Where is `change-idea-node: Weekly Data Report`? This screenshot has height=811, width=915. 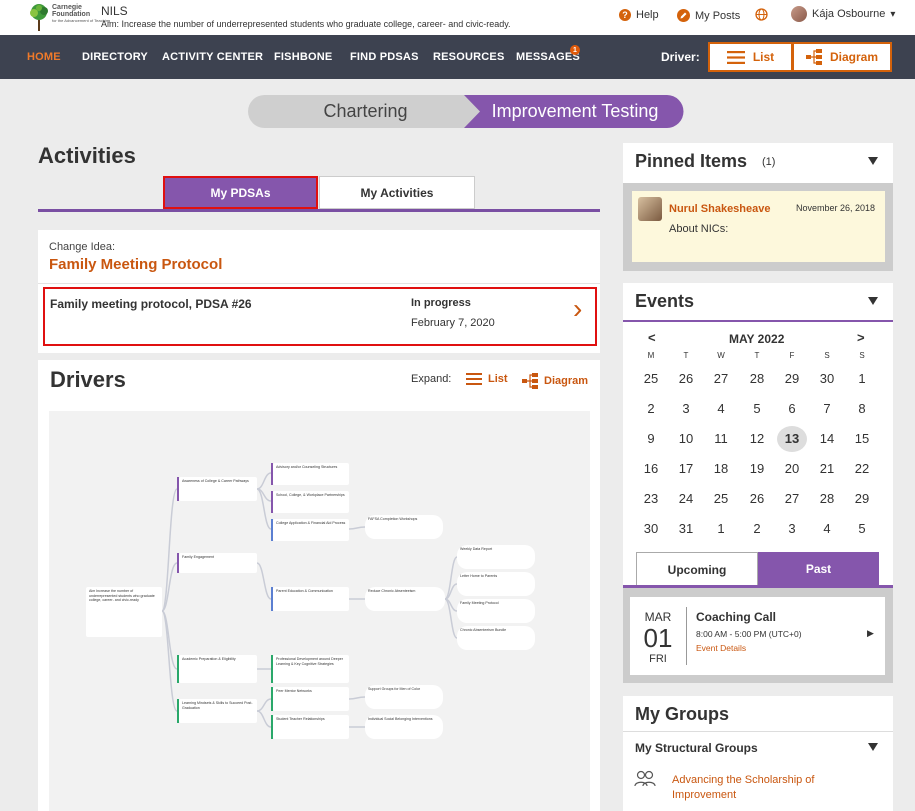
change-idea-node: Weekly Data Report is located at coordinates (496, 557).